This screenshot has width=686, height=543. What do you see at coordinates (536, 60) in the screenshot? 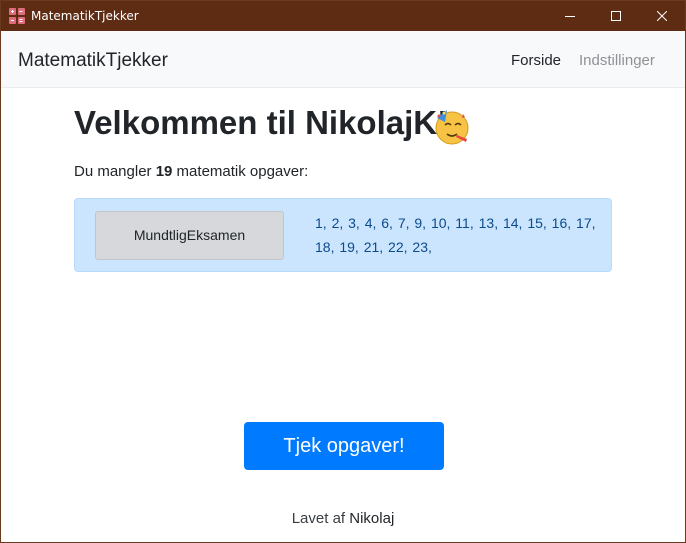
I see `nav-link-home: Forside` at bounding box center [536, 60].